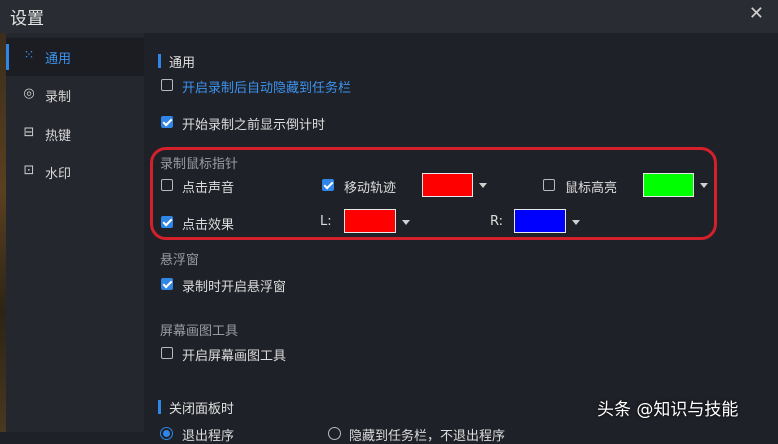  Describe the element at coordinates (199, 331) in the screenshot. I see `section-draw-heading: 屏幕画图工具` at that location.